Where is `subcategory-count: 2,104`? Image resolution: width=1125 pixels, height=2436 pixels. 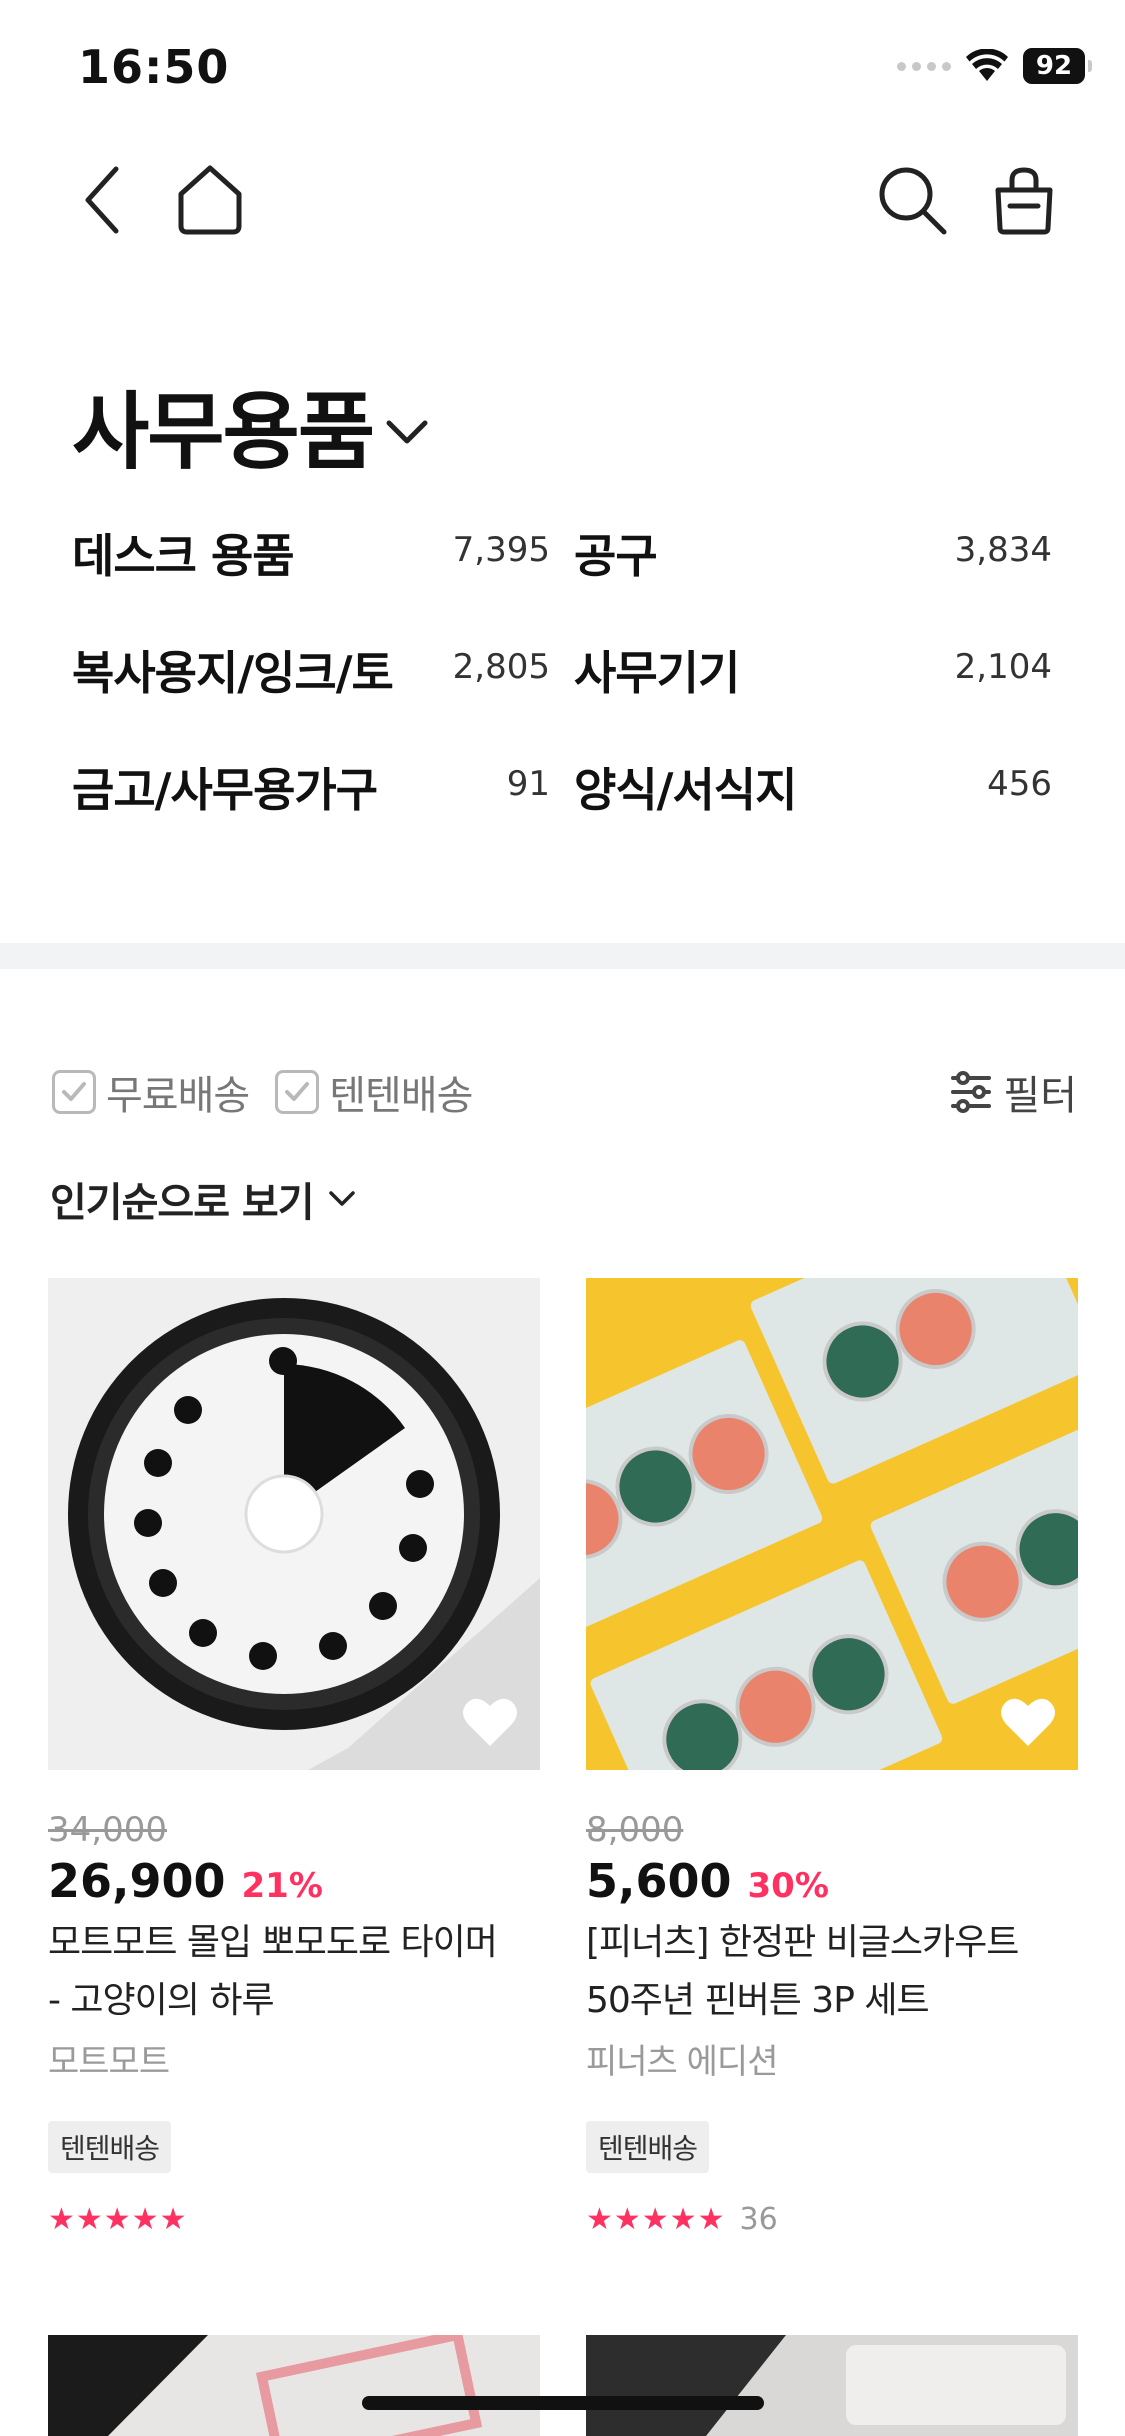 subcategory-count: 2,104 is located at coordinates (1003, 667).